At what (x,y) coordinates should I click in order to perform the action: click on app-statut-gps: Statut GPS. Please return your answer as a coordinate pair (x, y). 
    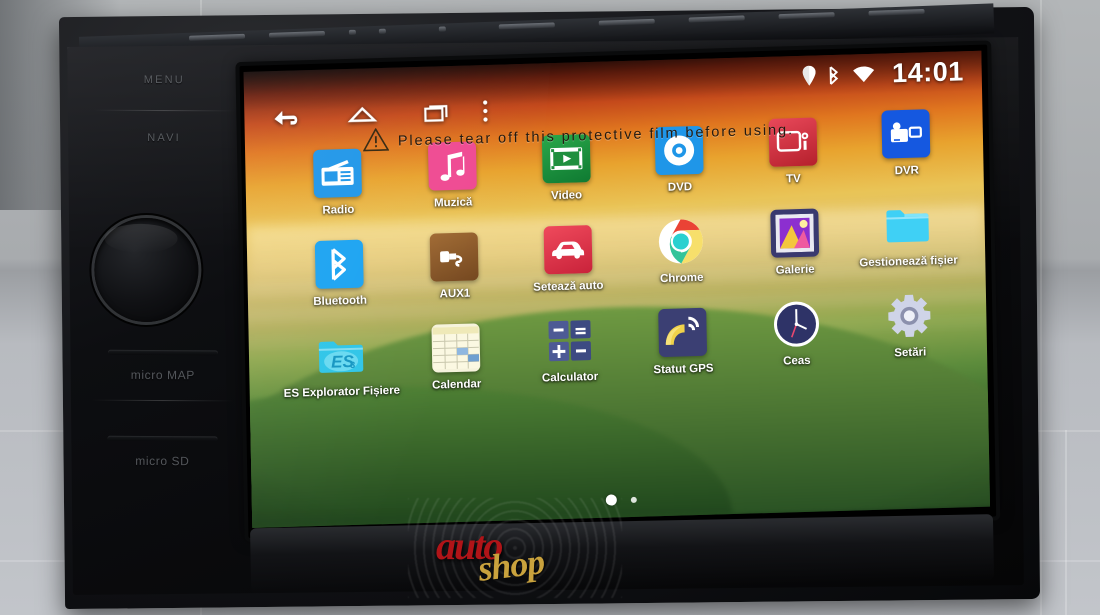
    Looking at the image, I should click on (683, 342).